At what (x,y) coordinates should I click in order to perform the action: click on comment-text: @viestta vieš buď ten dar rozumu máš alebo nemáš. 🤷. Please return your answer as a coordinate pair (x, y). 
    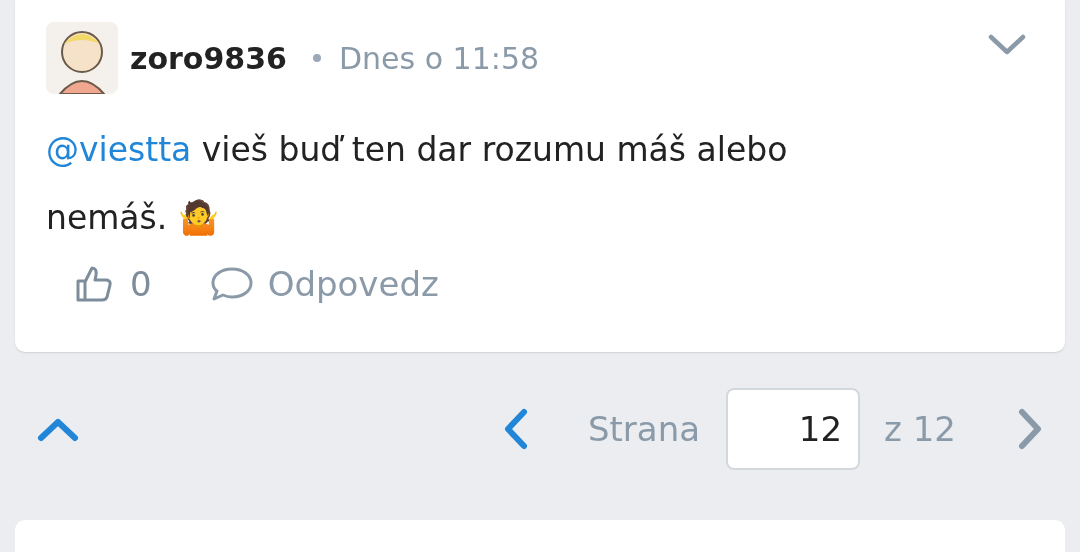
    Looking at the image, I should click on (417, 184).